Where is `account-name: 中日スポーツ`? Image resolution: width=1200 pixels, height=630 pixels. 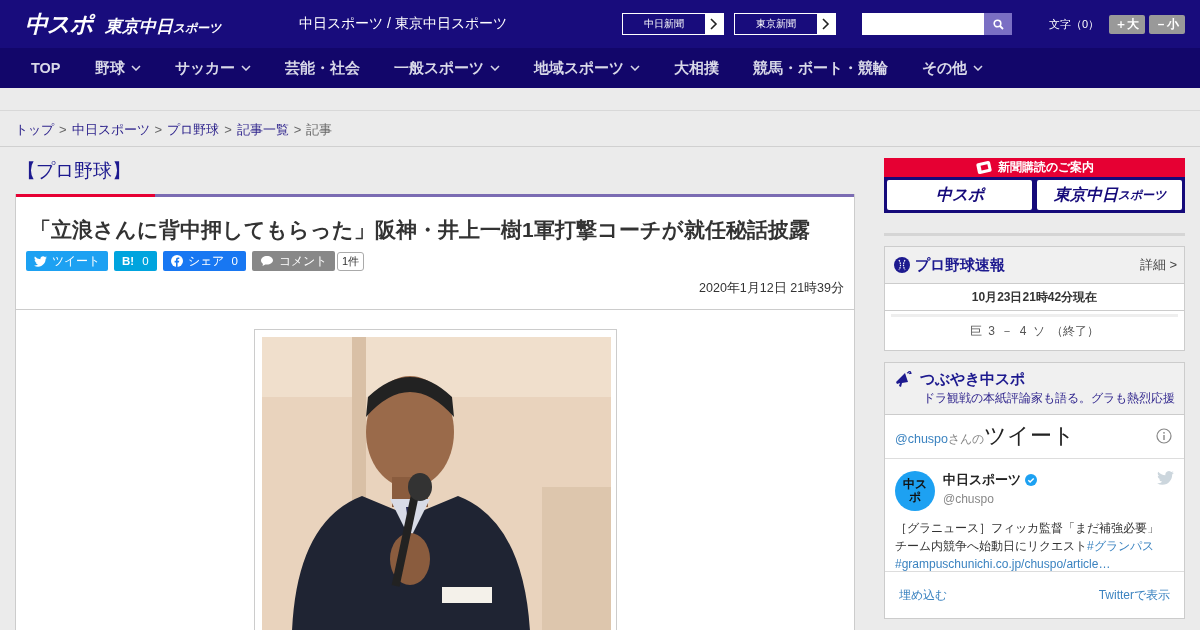
account-name: 中日スポーツ is located at coordinates (982, 480).